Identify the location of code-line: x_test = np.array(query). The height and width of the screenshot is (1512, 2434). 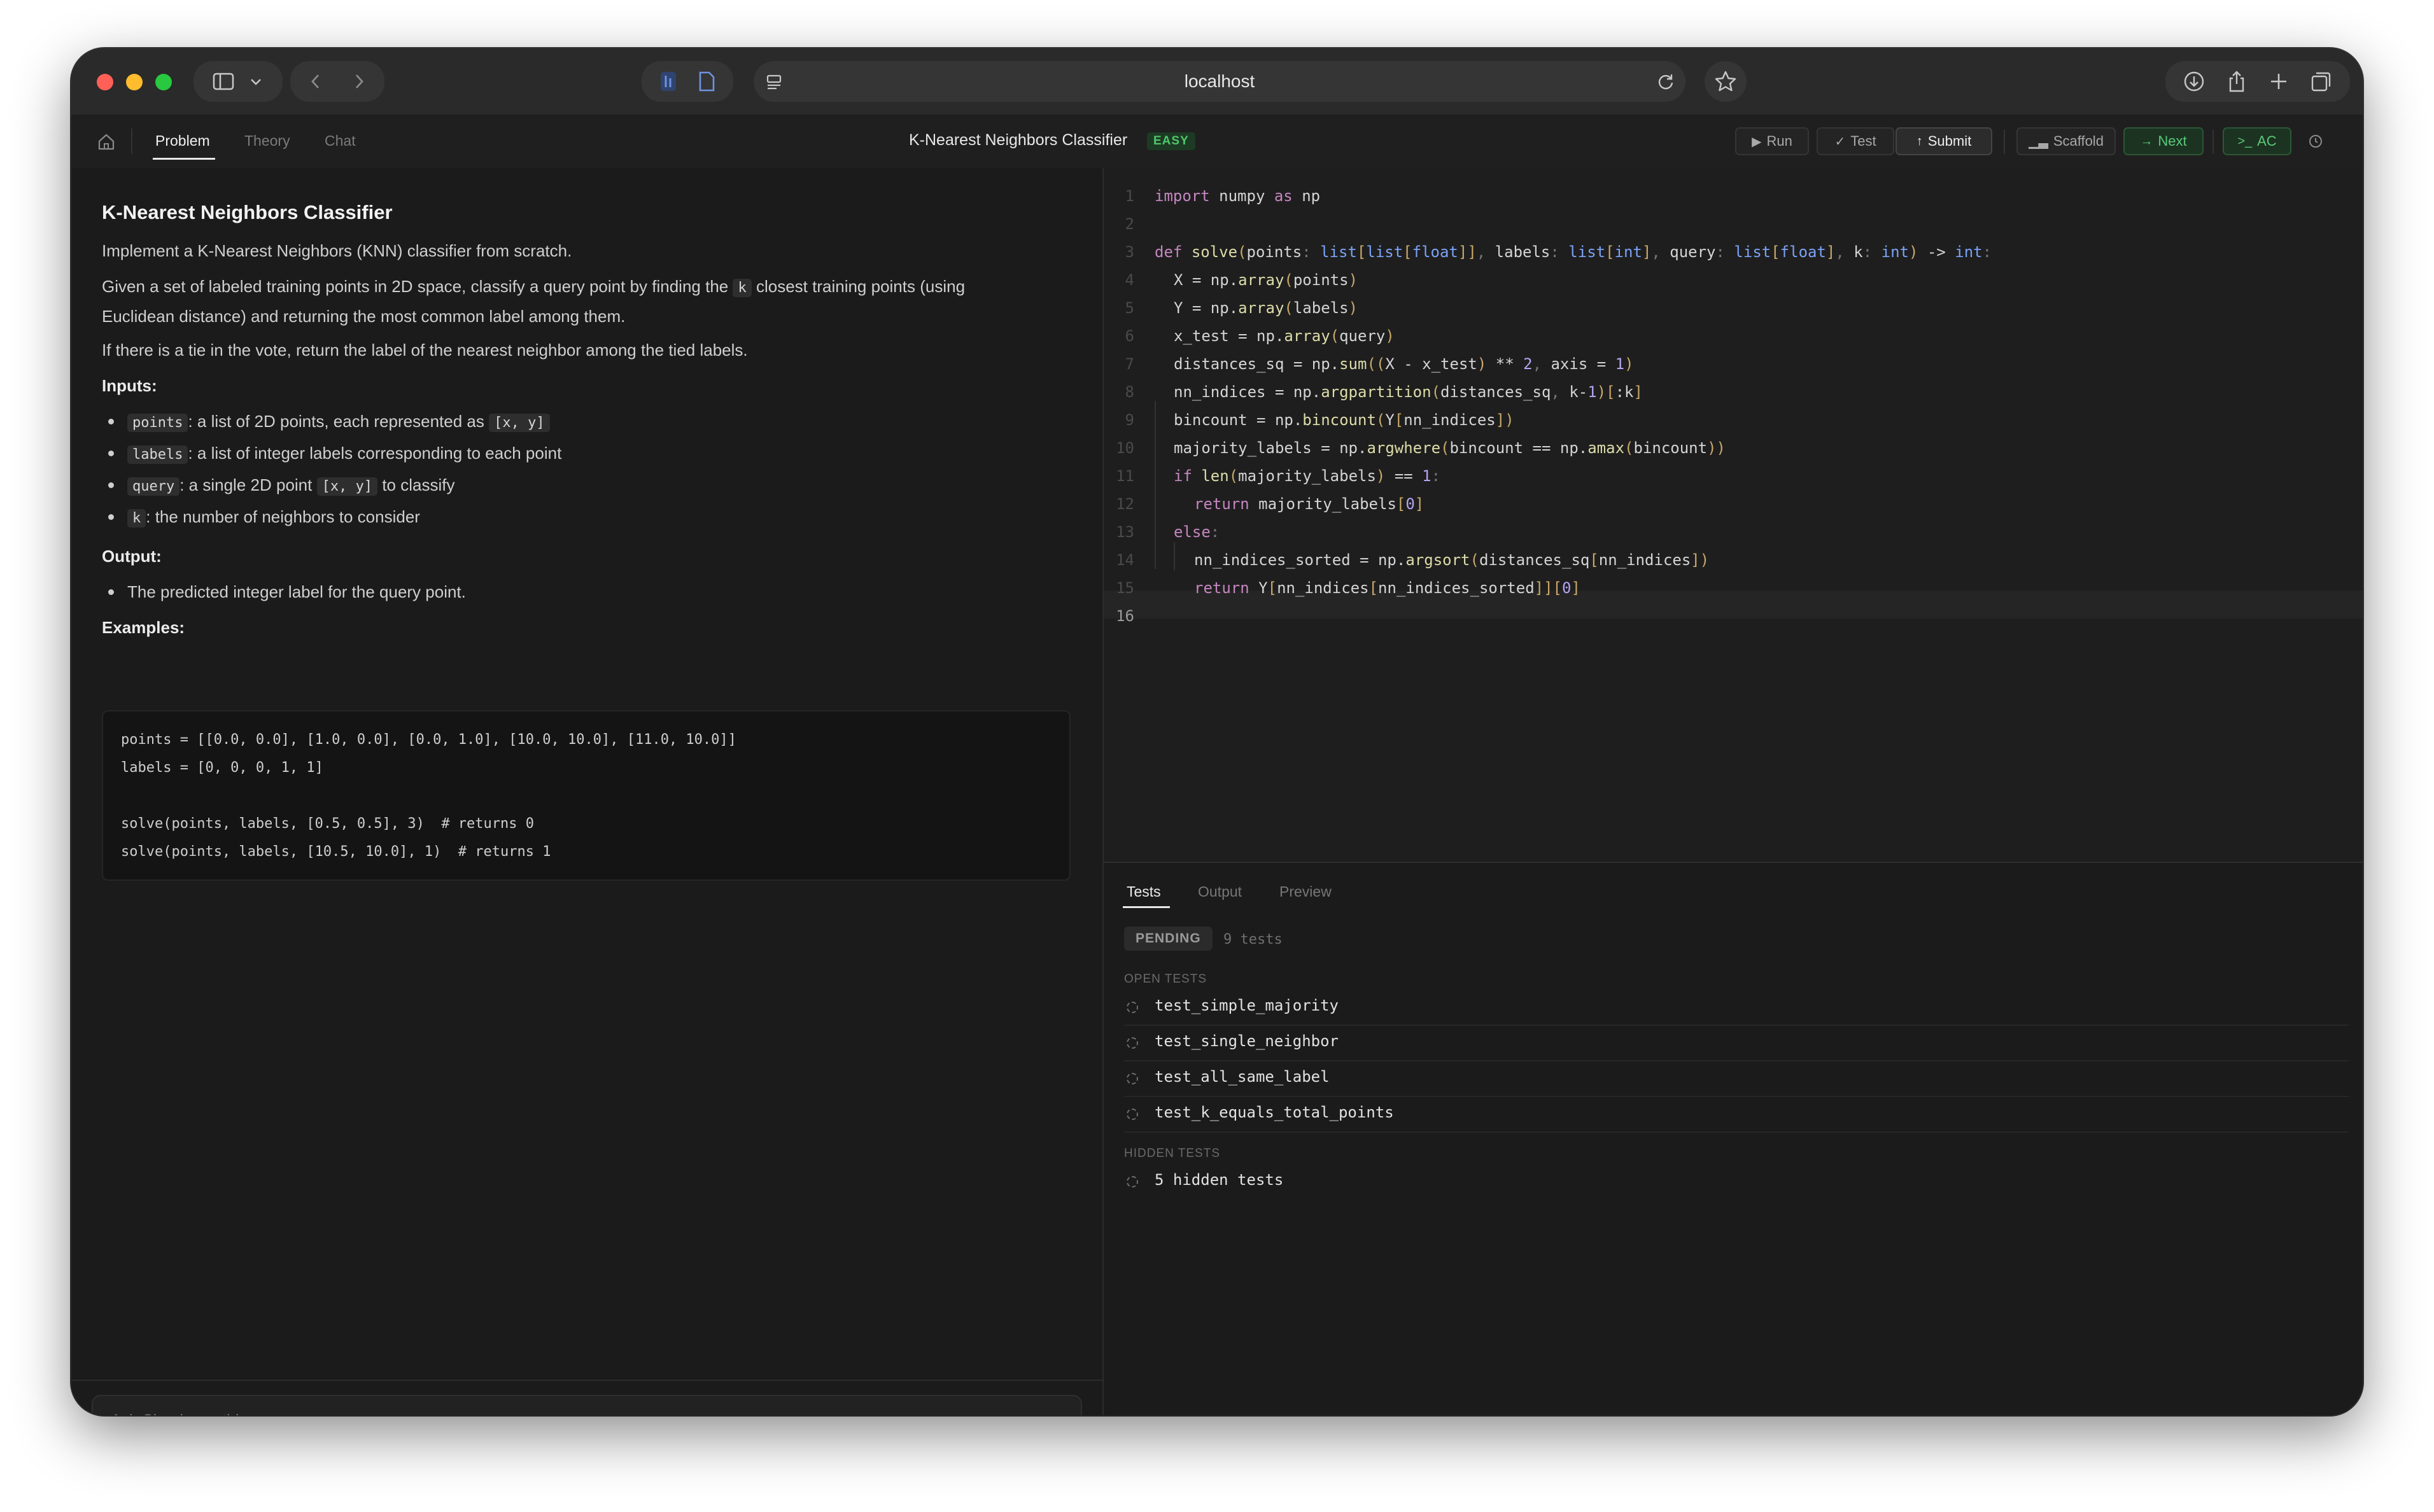
(1284, 336).